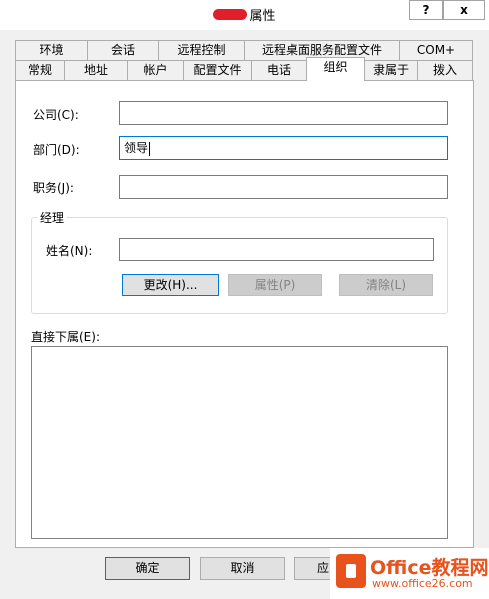  Describe the element at coordinates (283, 187) in the screenshot. I see `job-title-input` at that location.